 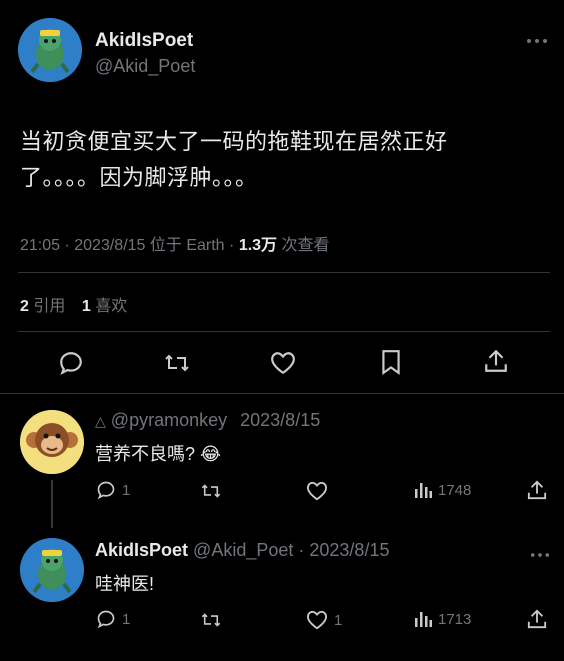 I want to click on quotes-label: 引用, so click(x=49, y=306).